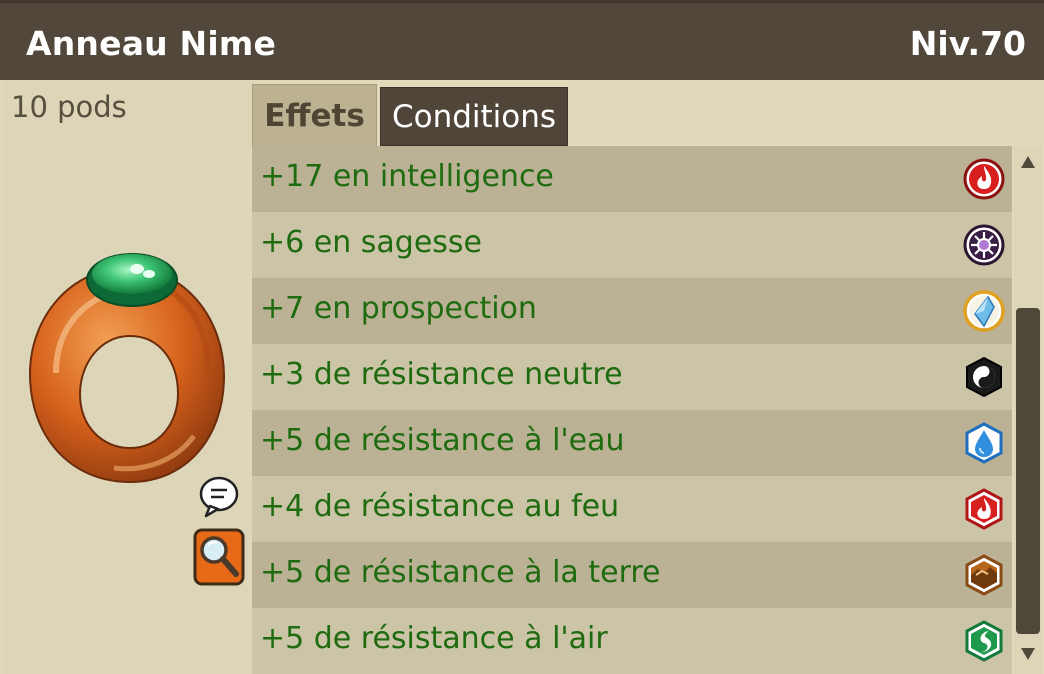 This screenshot has height=674, width=1044. Describe the element at coordinates (1028, 471) in the screenshot. I see `scrollbar-thumb` at that location.